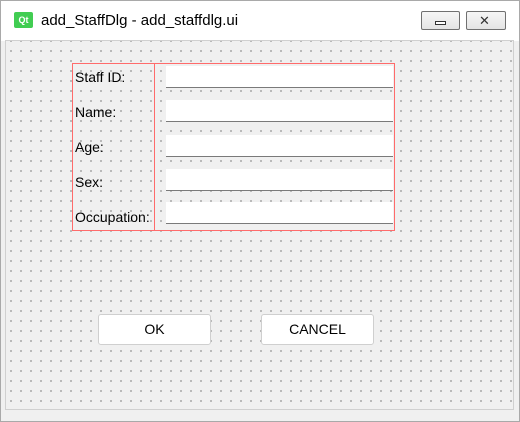  Describe the element at coordinates (100, 77) in the screenshot. I see `staff-id-label: Staff ID:` at that location.